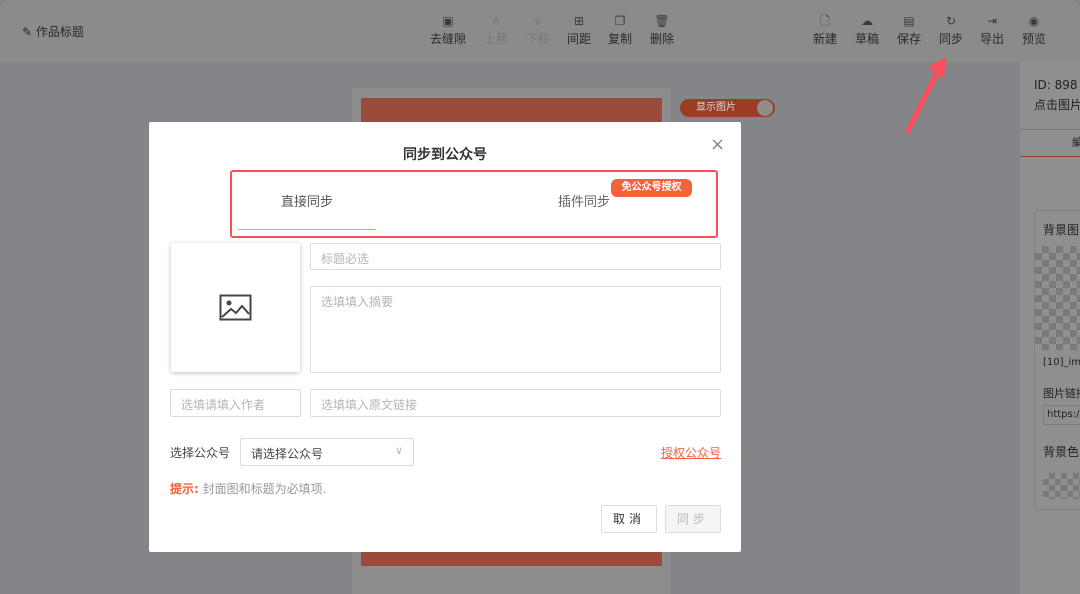 The width and height of the screenshot is (1080, 594). Describe the element at coordinates (909, 21) in the screenshot. I see `save-icon: ▤` at that location.